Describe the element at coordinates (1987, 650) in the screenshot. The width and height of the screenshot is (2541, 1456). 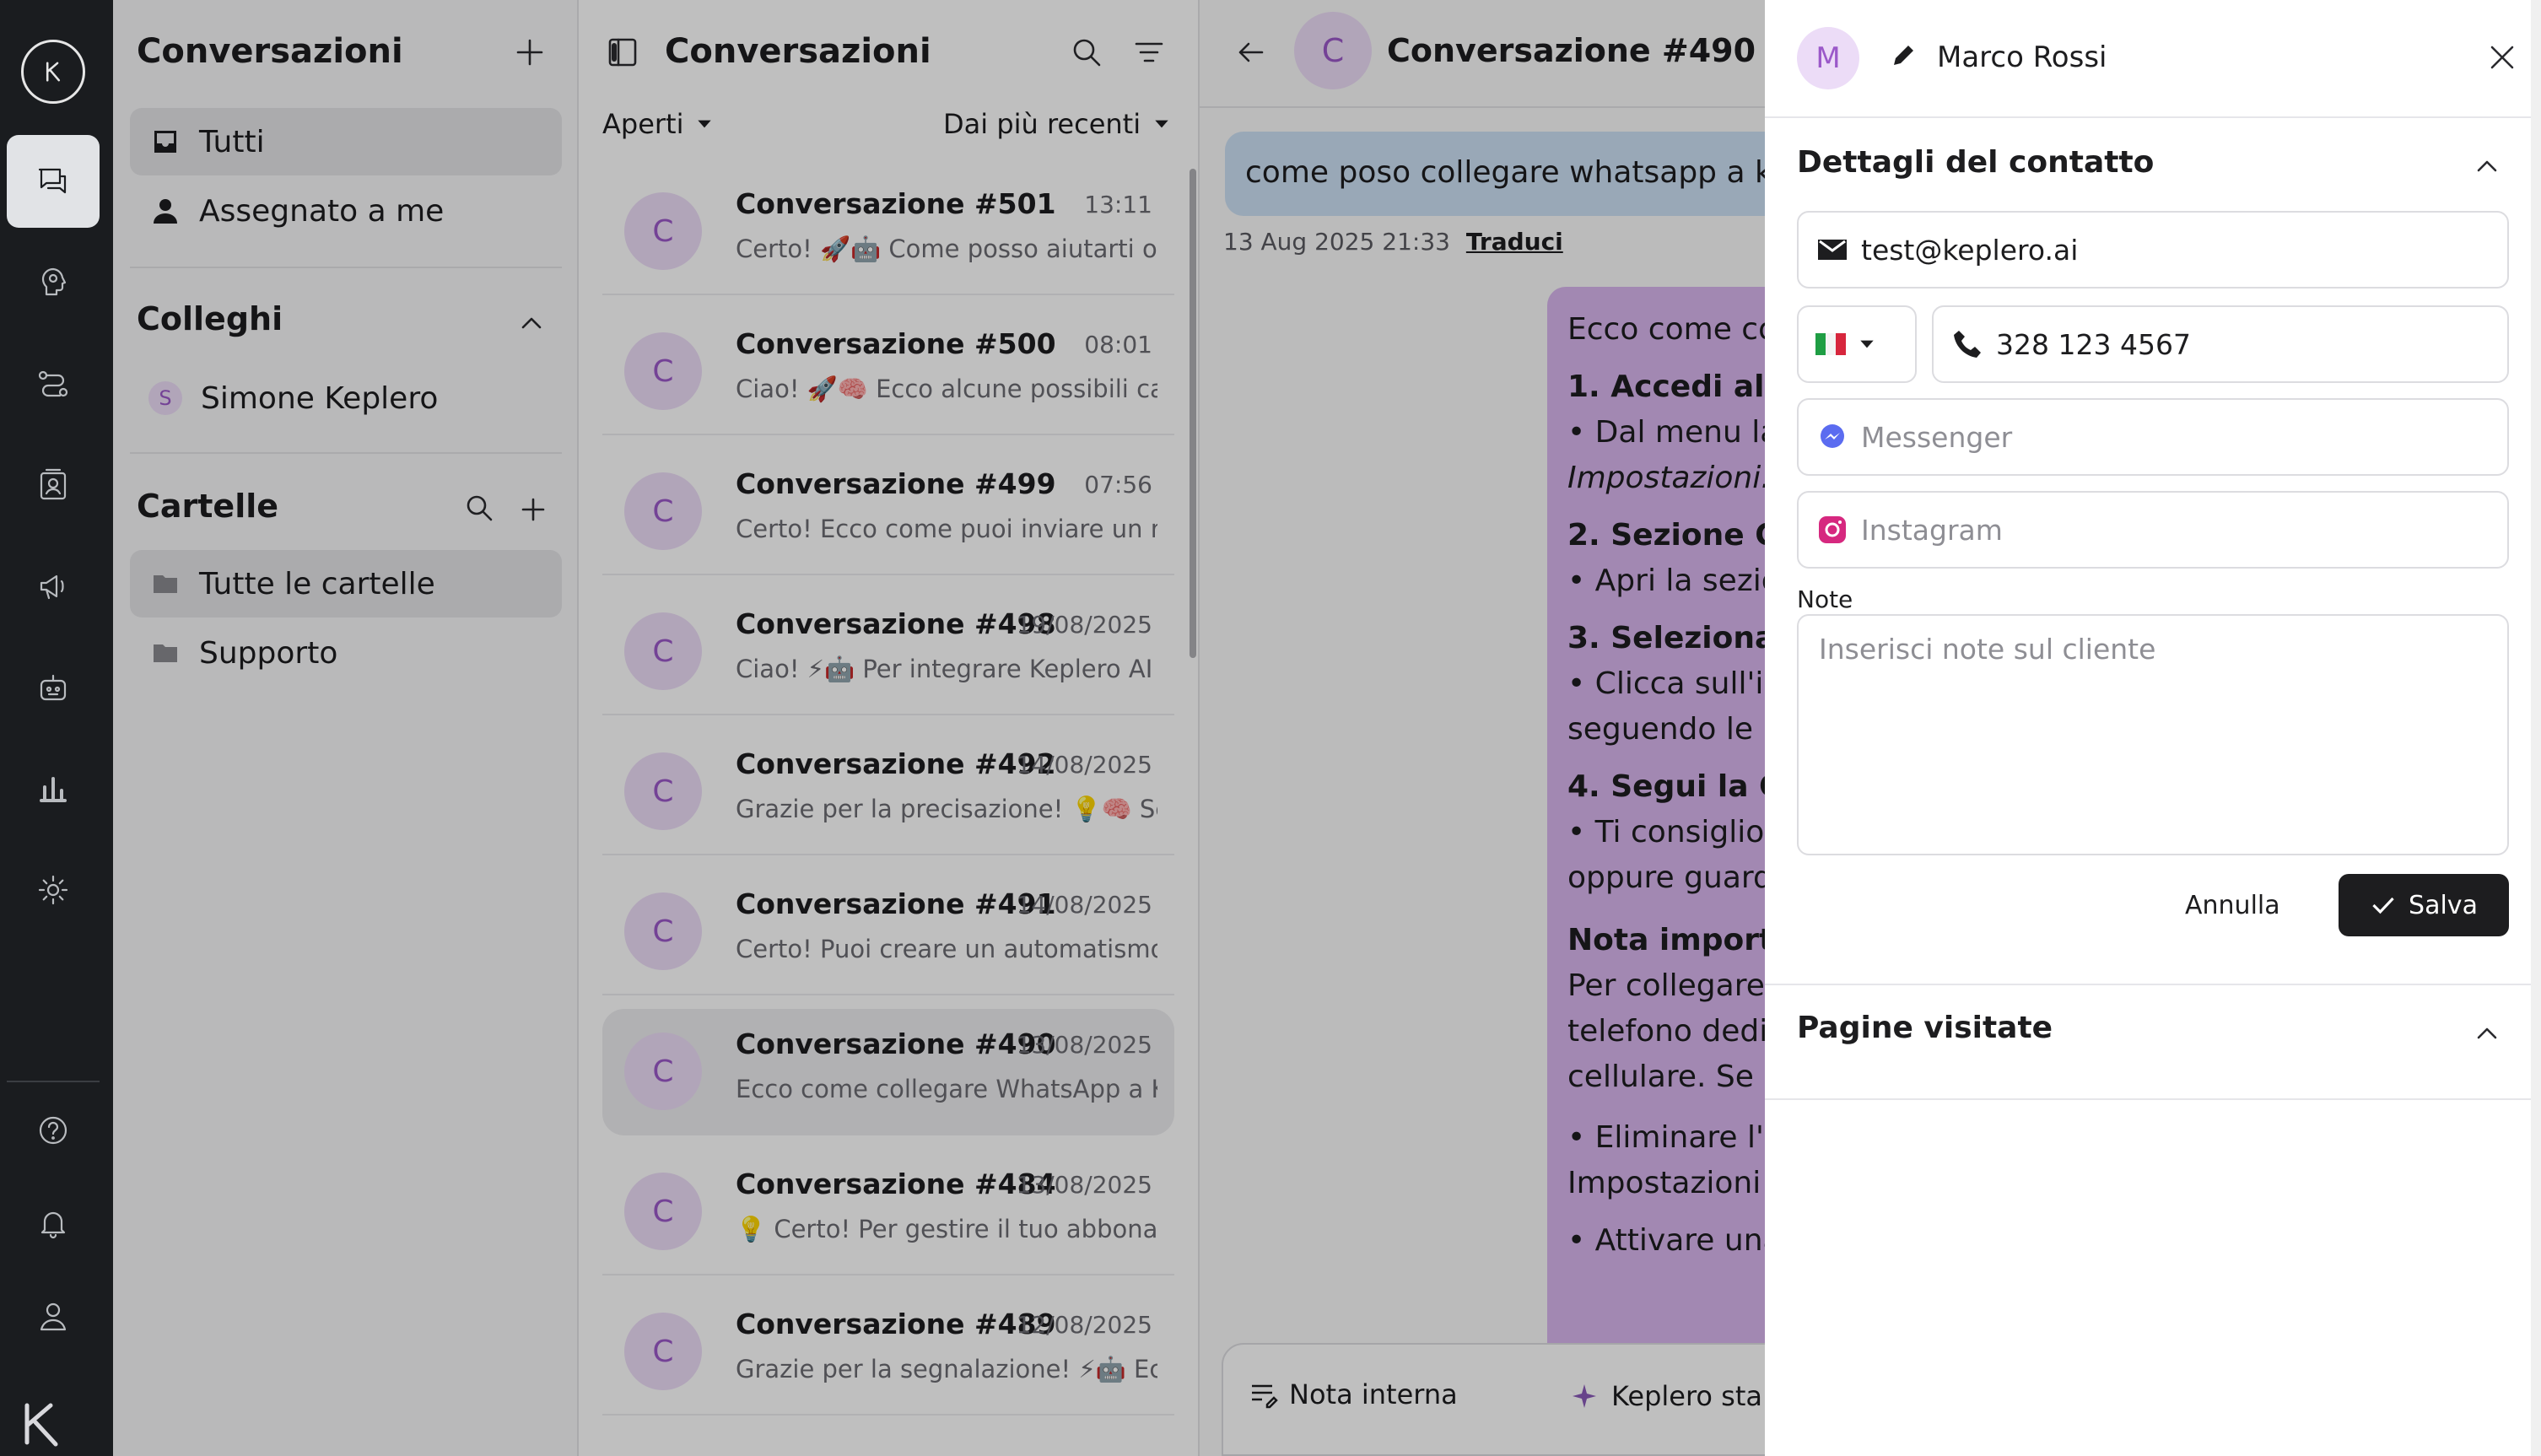
I see `notes-placeholder: Inserisci note sul cliente` at that location.